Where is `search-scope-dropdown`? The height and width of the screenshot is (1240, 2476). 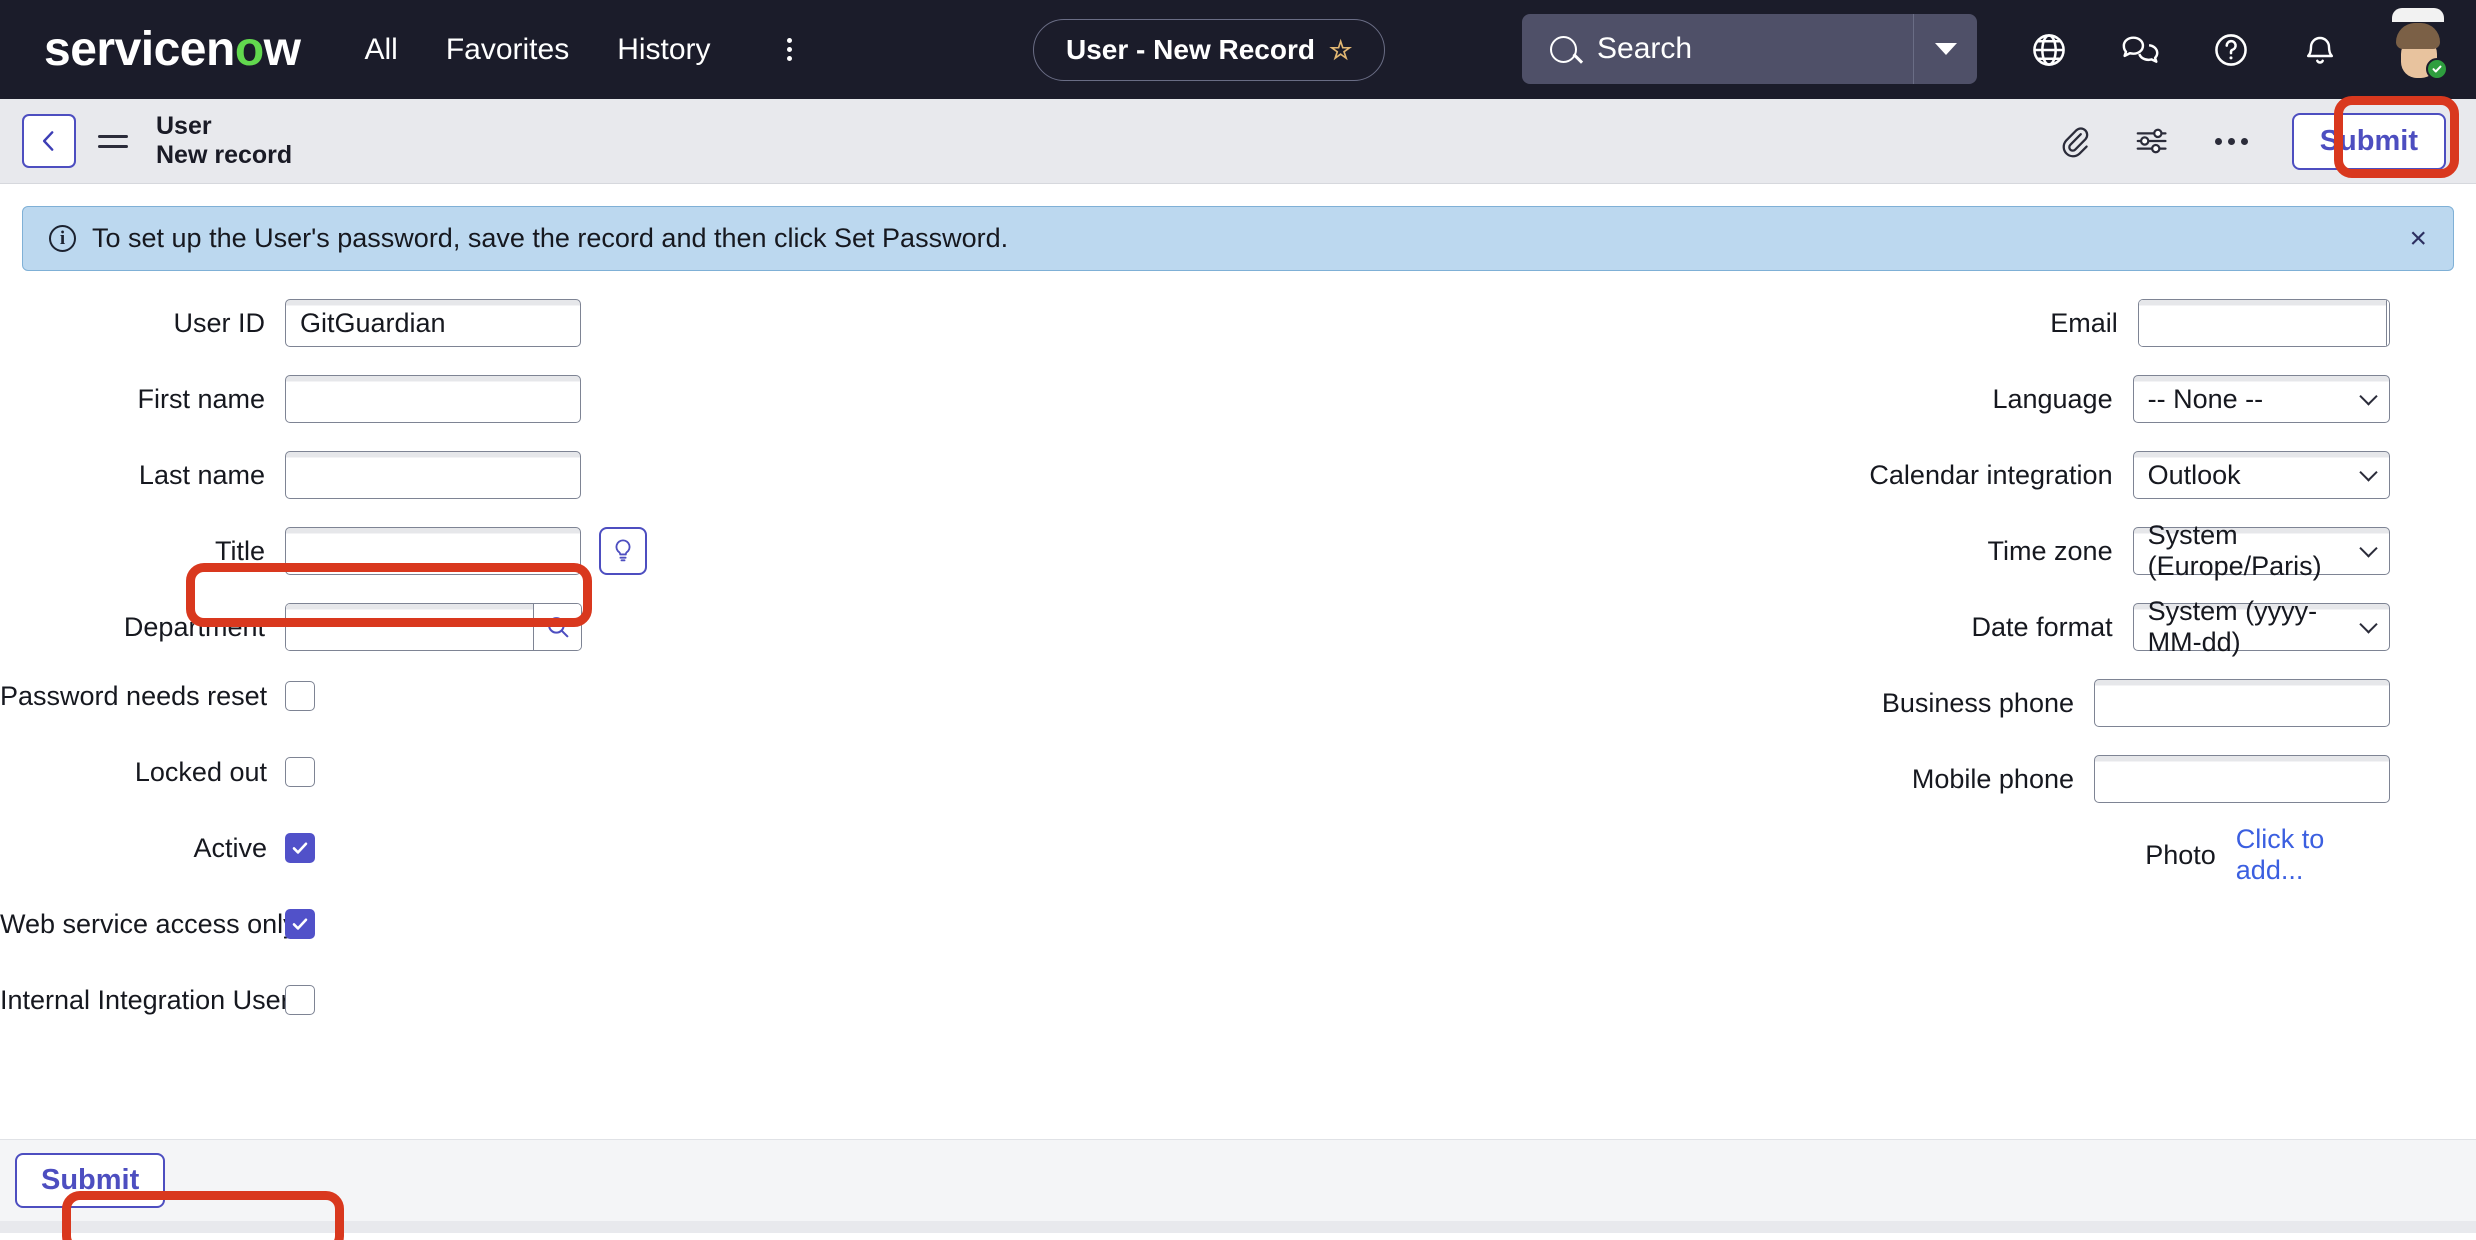
search-scope-dropdown is located at coordinates (1945, 49).